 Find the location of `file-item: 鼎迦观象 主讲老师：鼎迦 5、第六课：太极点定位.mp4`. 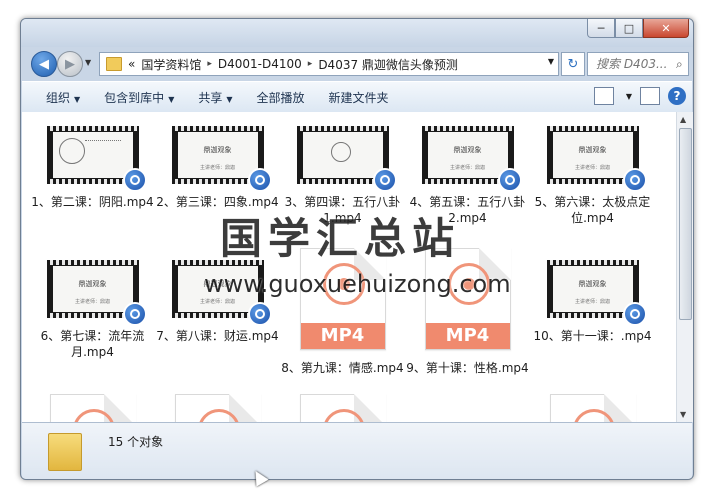

file-item: 鼎迦观象 主讲老师：鼎迦 5、第六课：太极点定位.mp4 is located at coordinates (592, 191).